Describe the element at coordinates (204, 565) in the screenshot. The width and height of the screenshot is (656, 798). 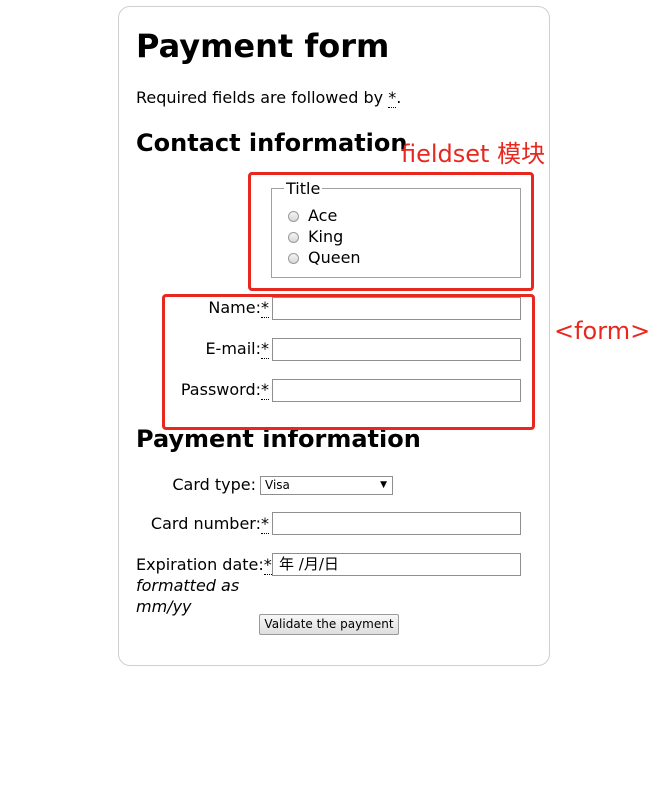
I see `expiration-label: Expiration date:*` at that location.